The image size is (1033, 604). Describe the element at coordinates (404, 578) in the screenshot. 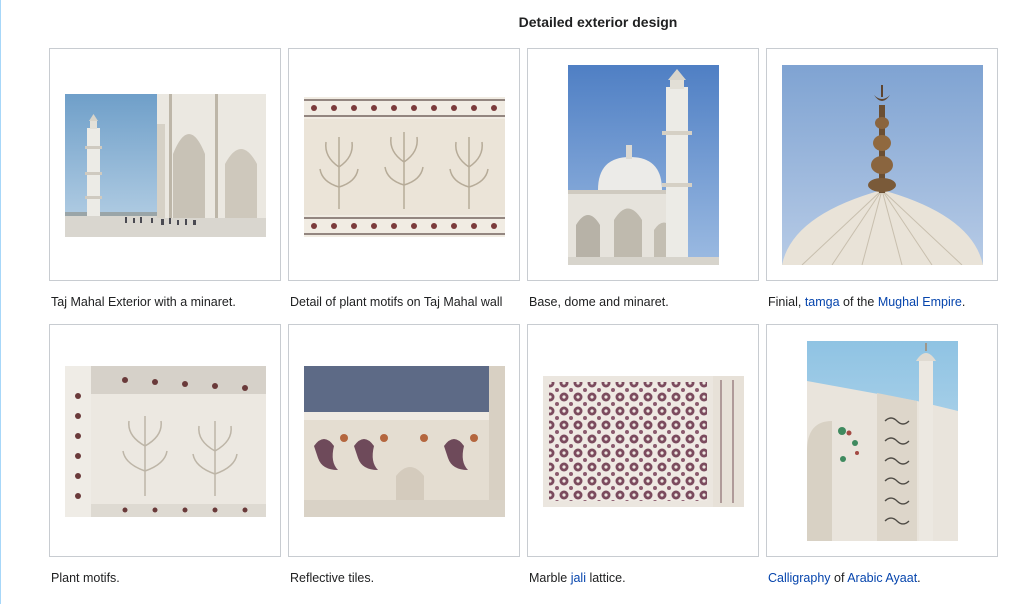

I see `caption-reflective-tiles: Reflective tiles.` at that location.